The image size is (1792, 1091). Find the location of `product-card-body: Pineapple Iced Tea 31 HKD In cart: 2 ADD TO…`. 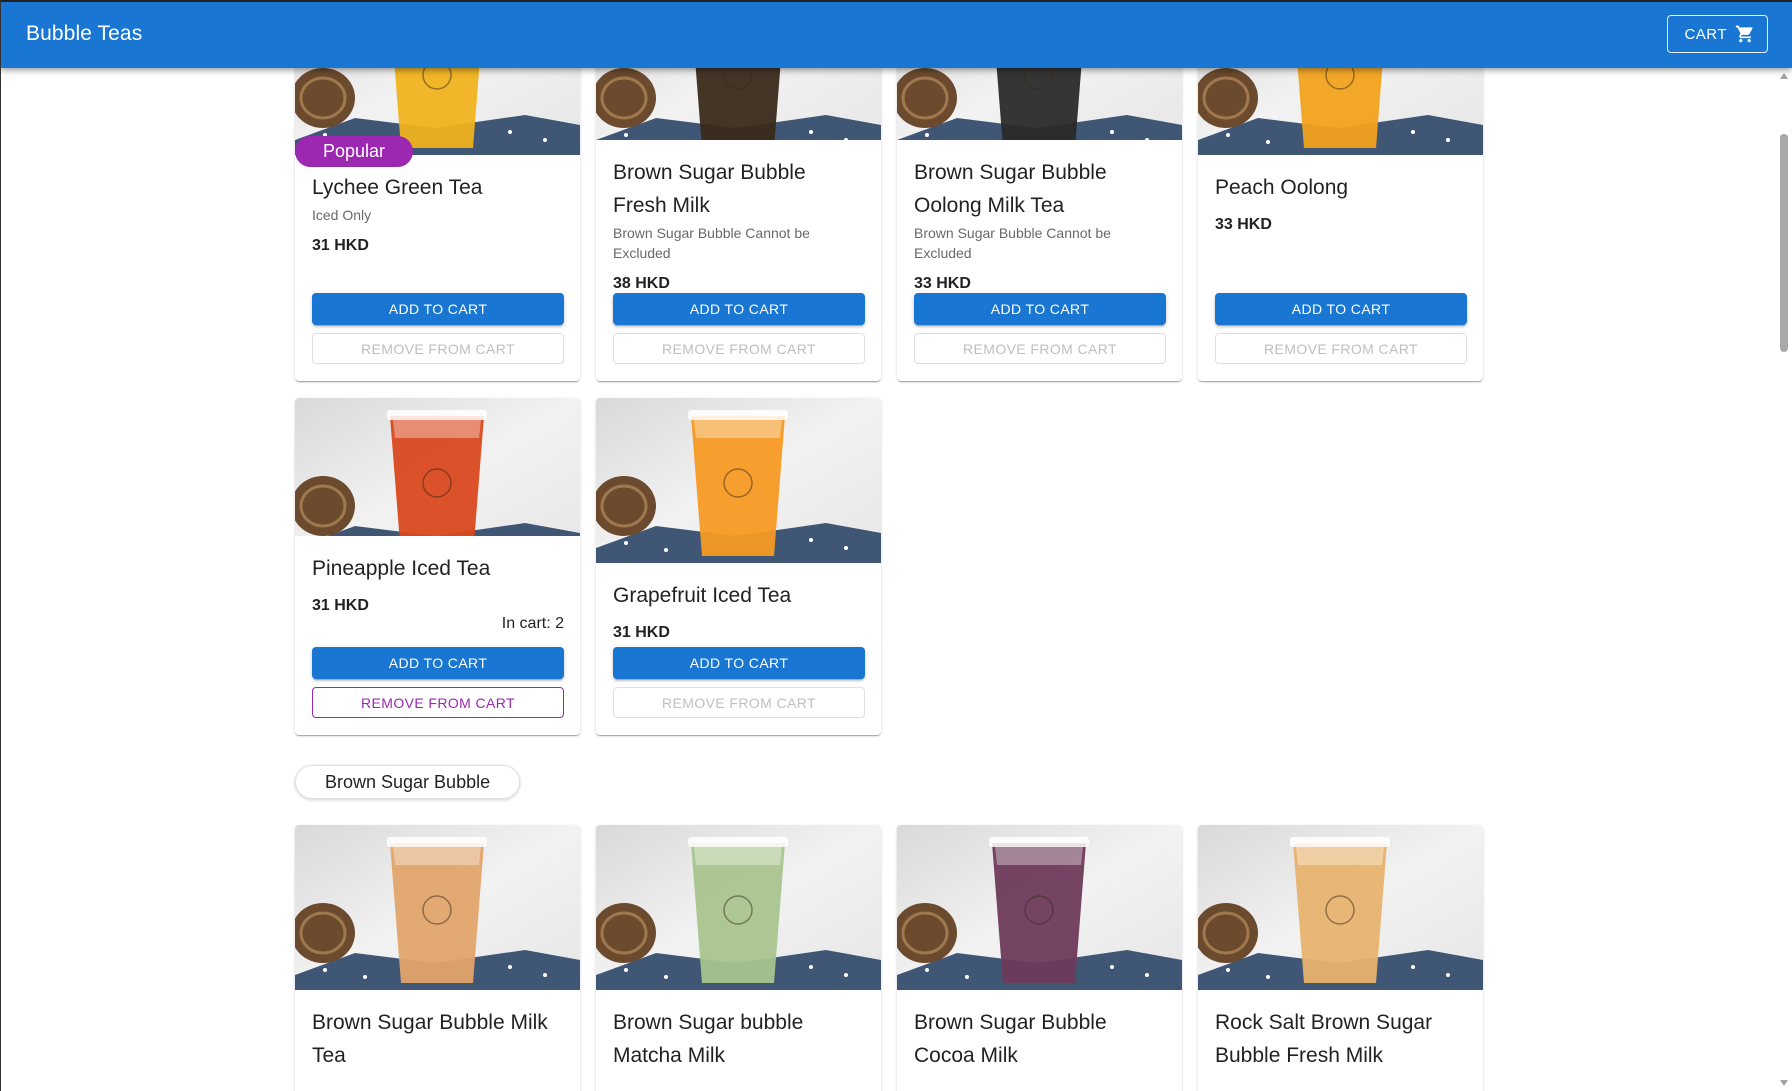

product-card-body: Pineapple Iced Tea 31 HKD In cart: 2 ADD TO… is located at coordinates (437, 635).